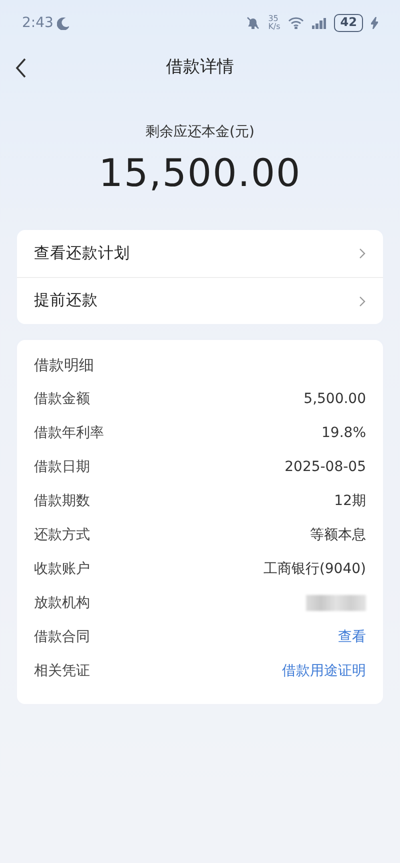 The width and height of the screenshot is (400, 863). Describe the element at coordinates (82, 253) in the screenshot. I see `action-label: 查看还款计划` at that location.